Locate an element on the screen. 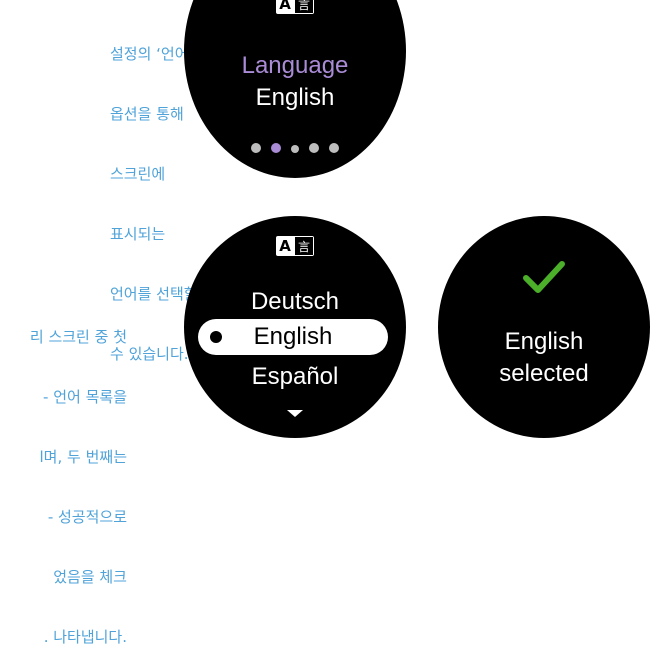 The width and height of the screenshot is (650, 667). language-option-label: English is located at coordinates (293, 336).